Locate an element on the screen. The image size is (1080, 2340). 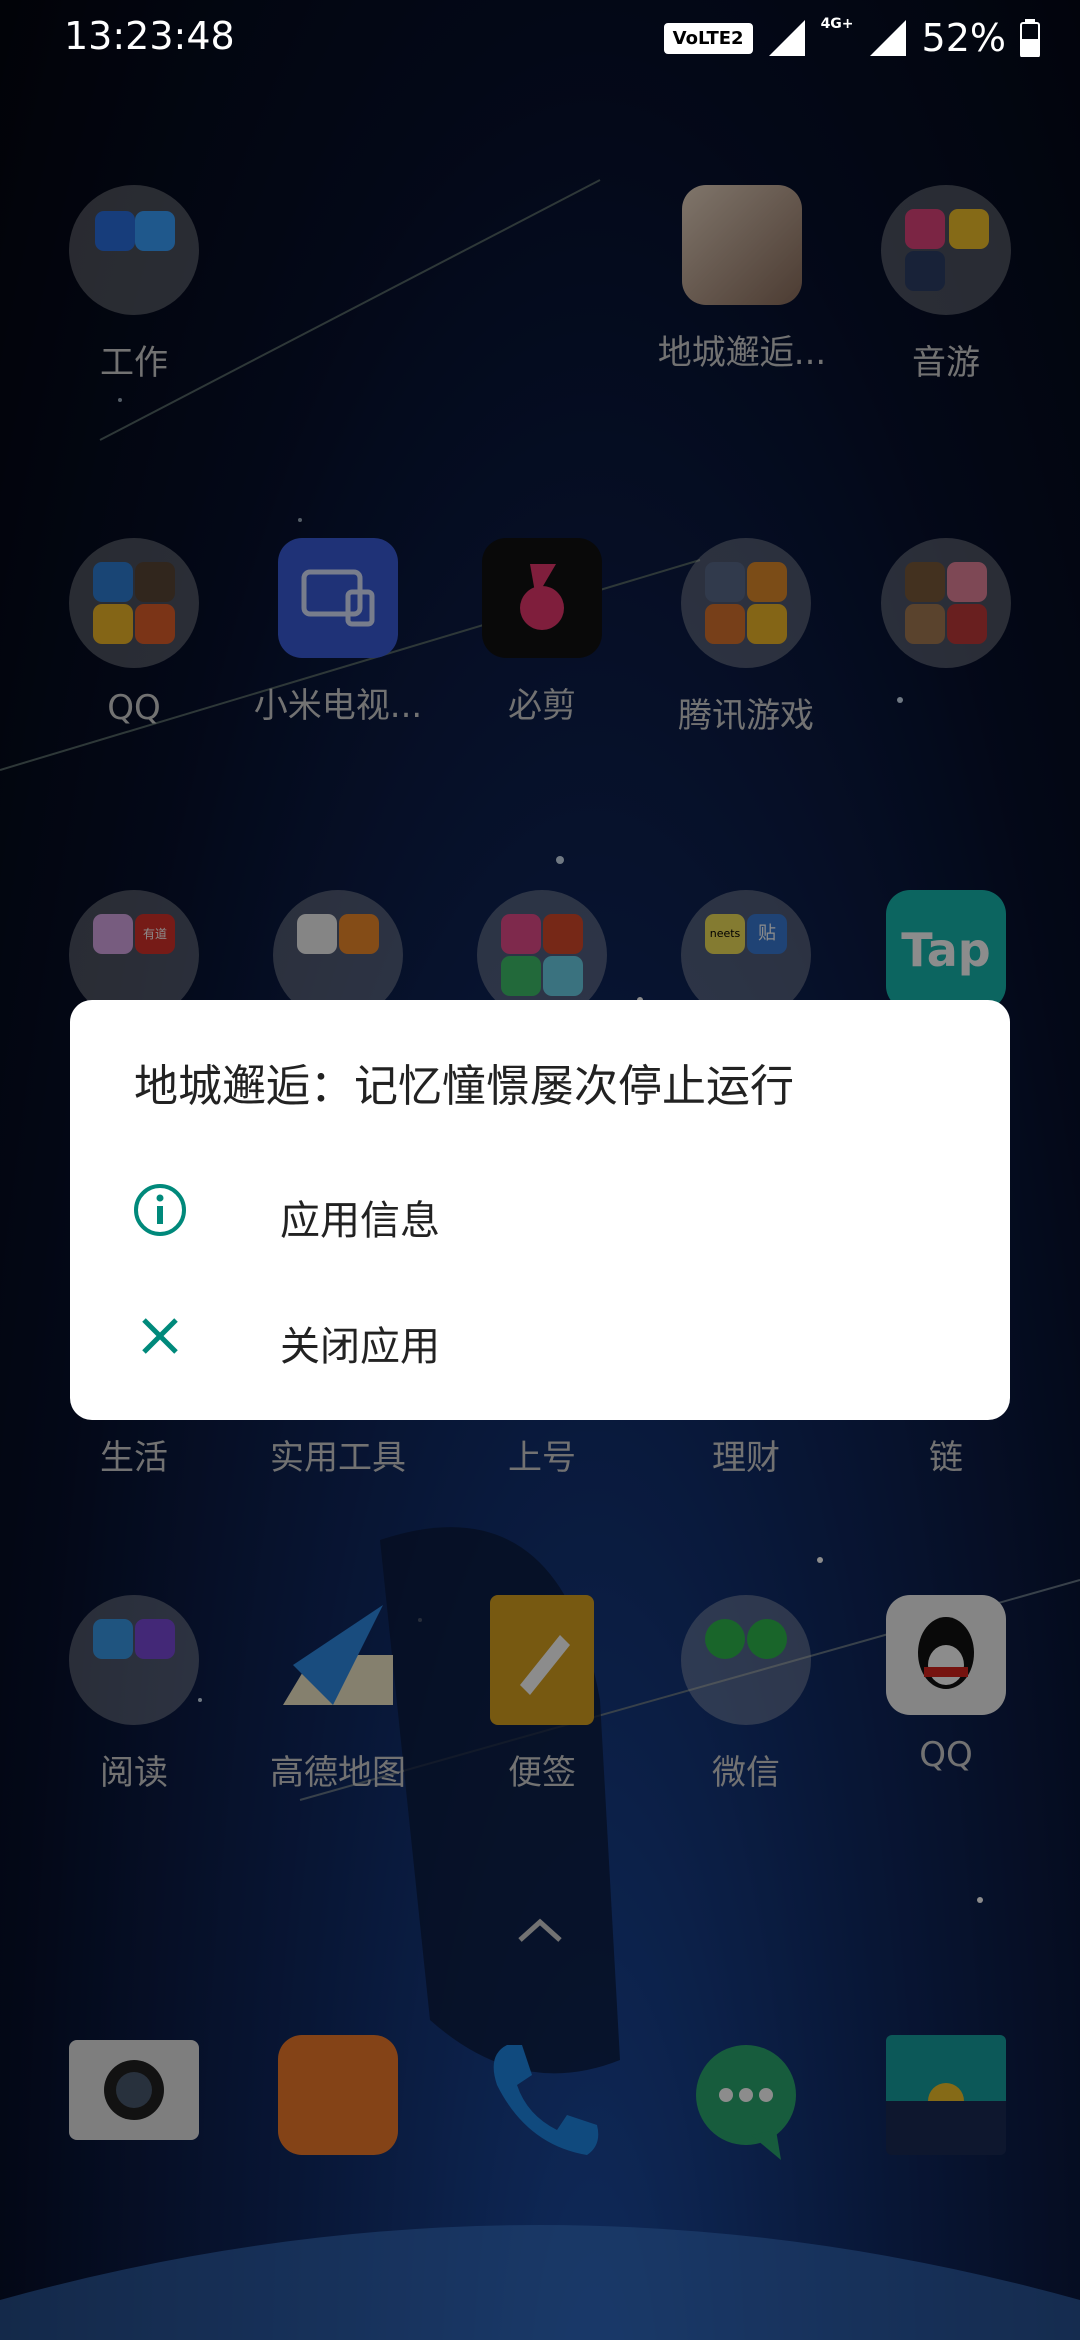
network-type: 4G+ is located at coordinates (837, 24).